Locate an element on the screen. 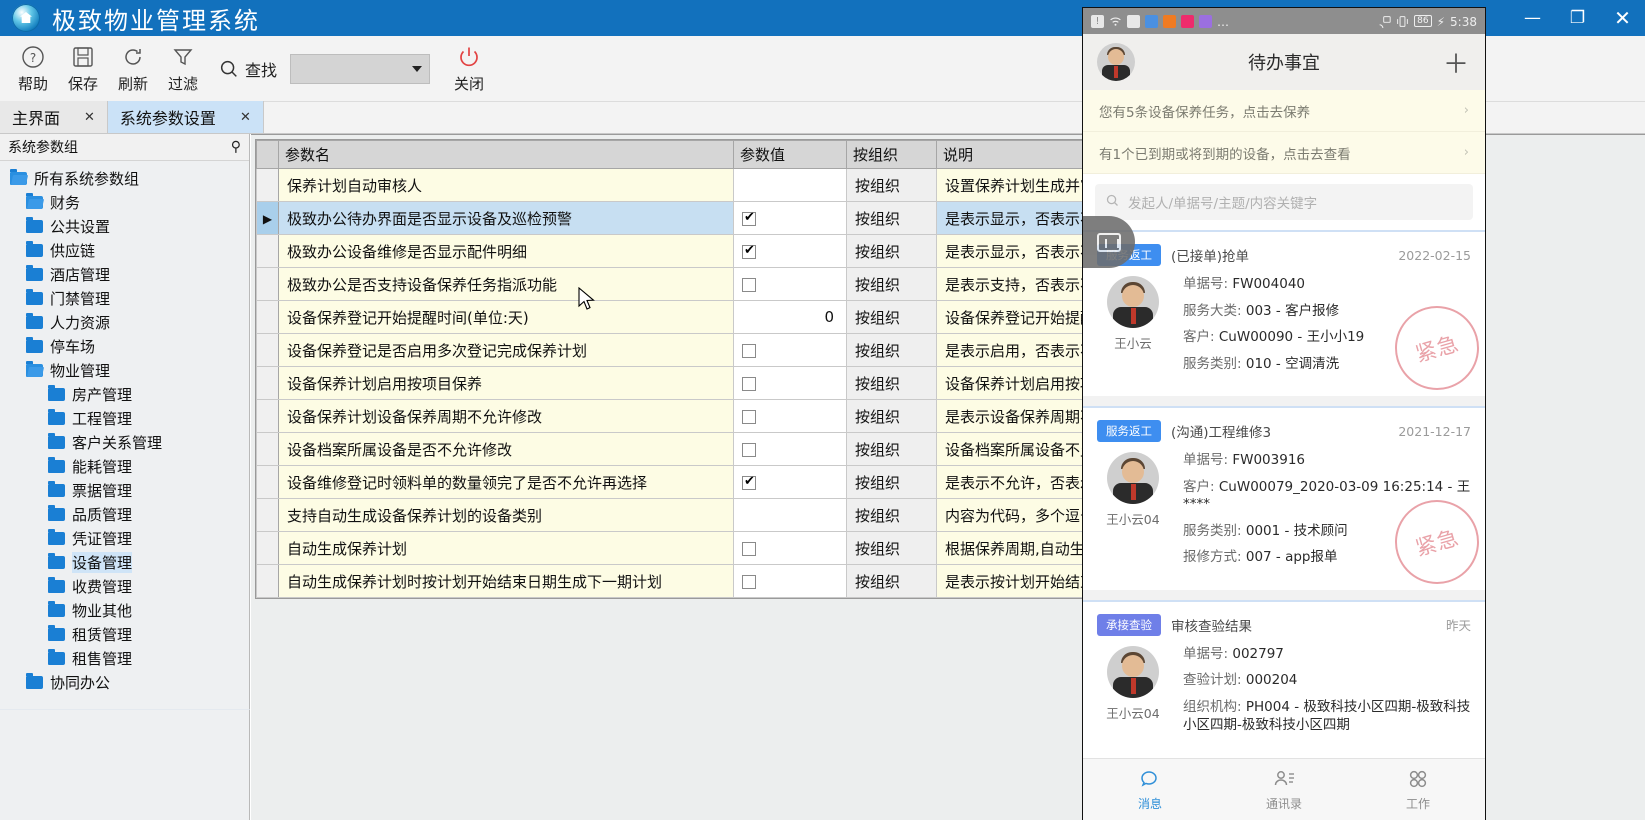 Image resolution: width=1645 pixels, height=820 pixels. cell-param-name: 极致办公设备维修是否显示配件明细 is located at coordinates (506, 251).